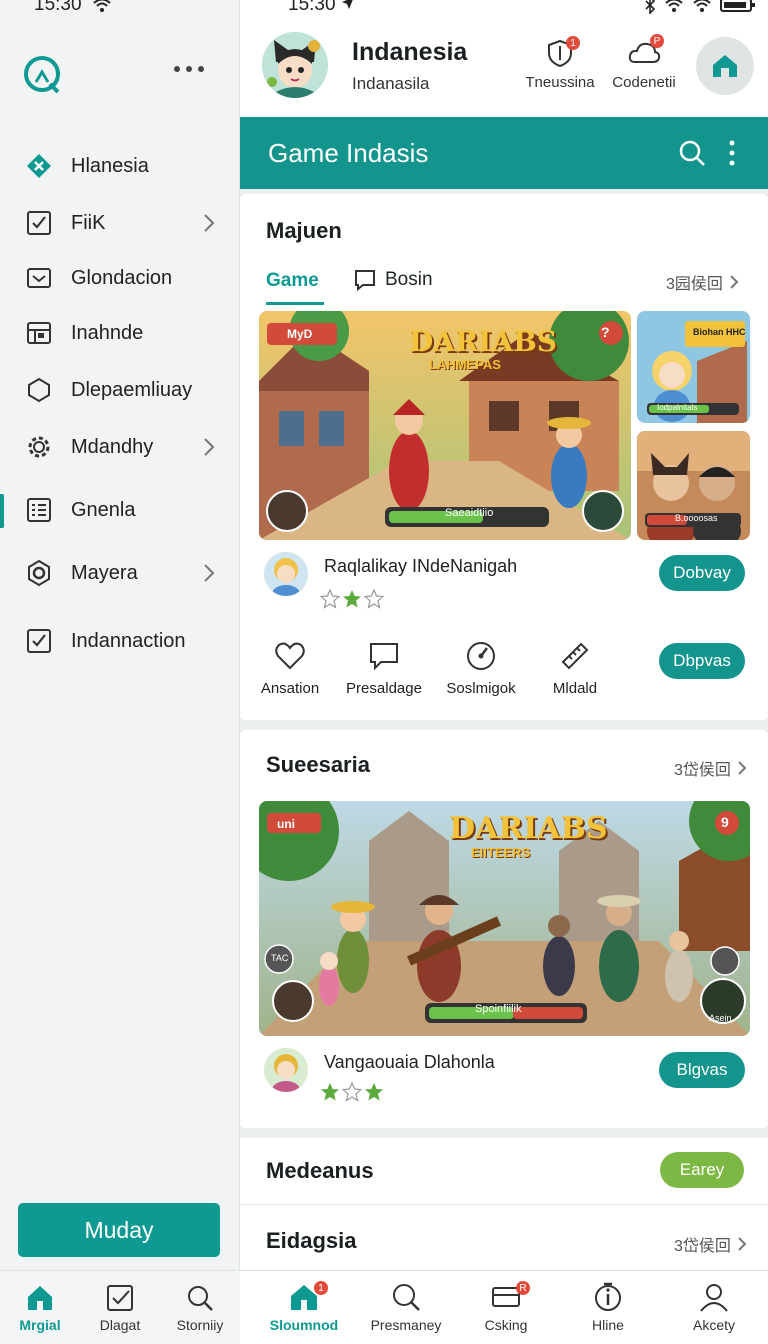  What do you see at coordinates (504, 1204) in the screenshot?
I see `divider` at bounding box center [504, 1204].